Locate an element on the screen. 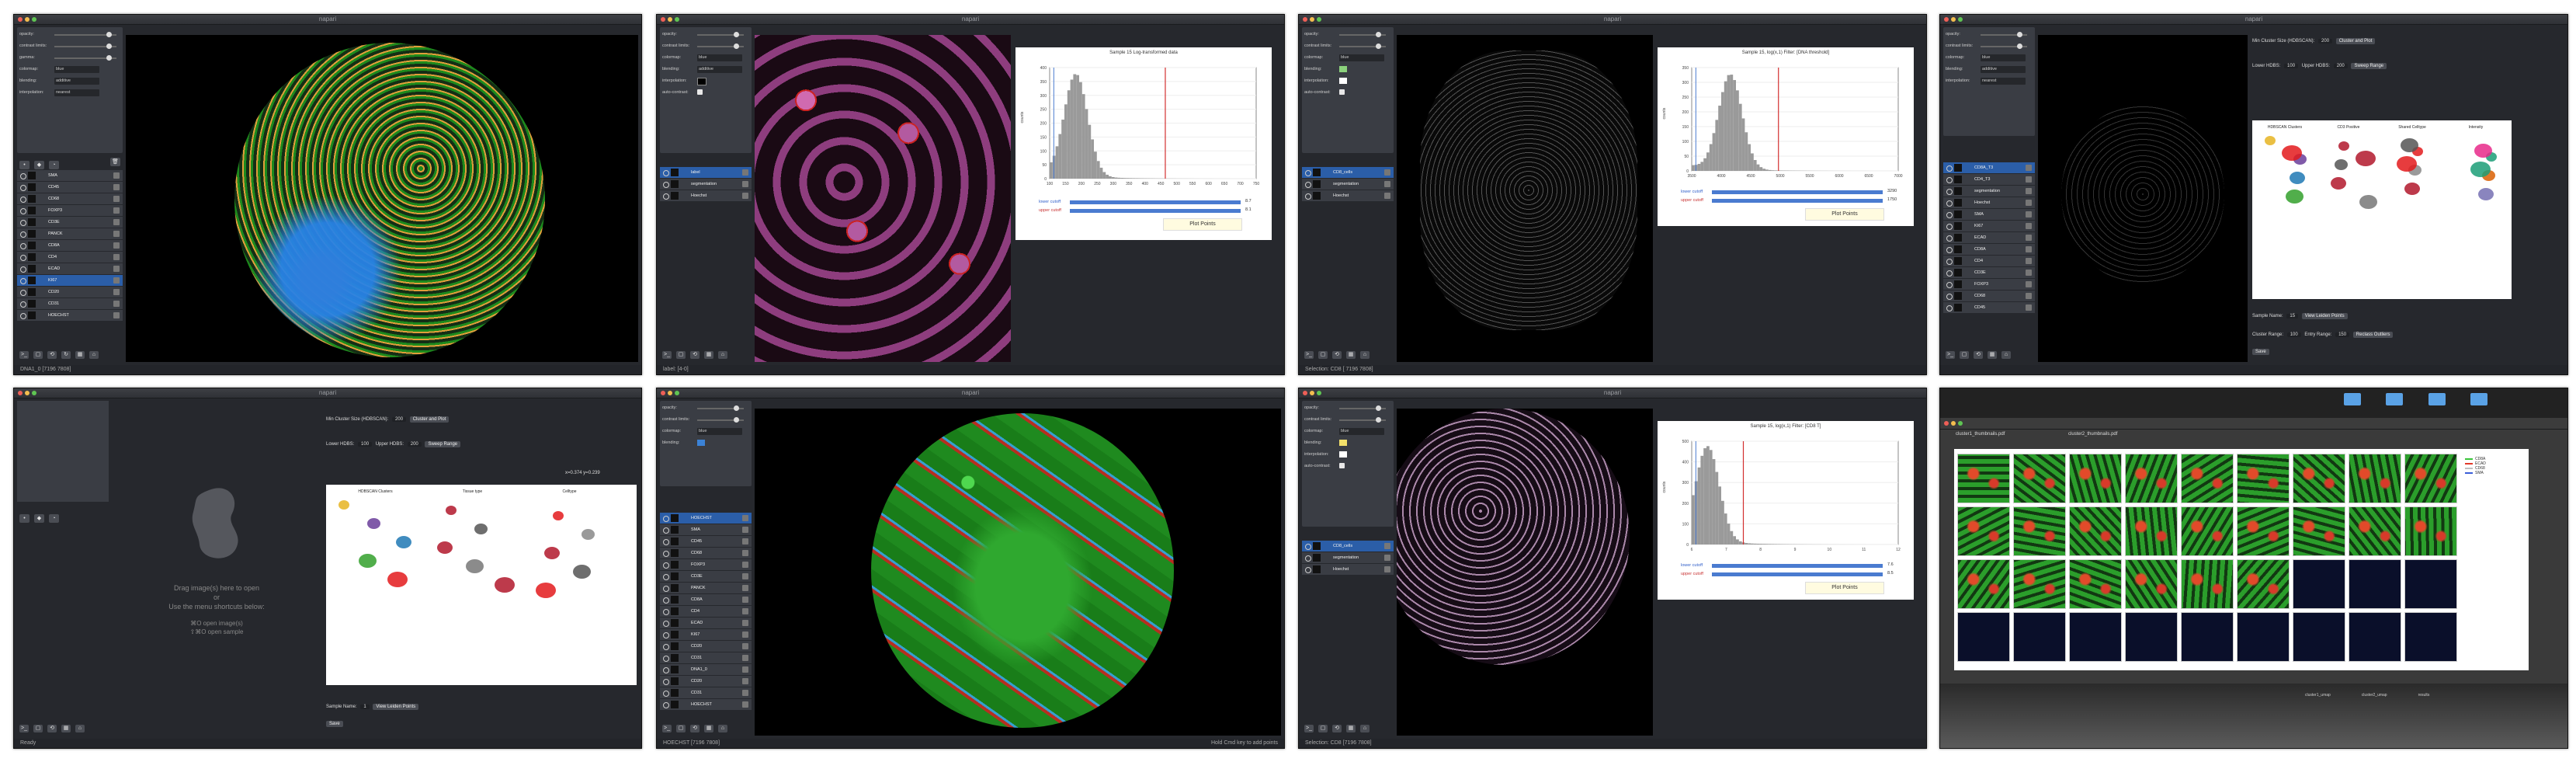 This screenshot has width=2576, height=762. folder-label: cluster2_umap is located at coordinates (2374, 695).